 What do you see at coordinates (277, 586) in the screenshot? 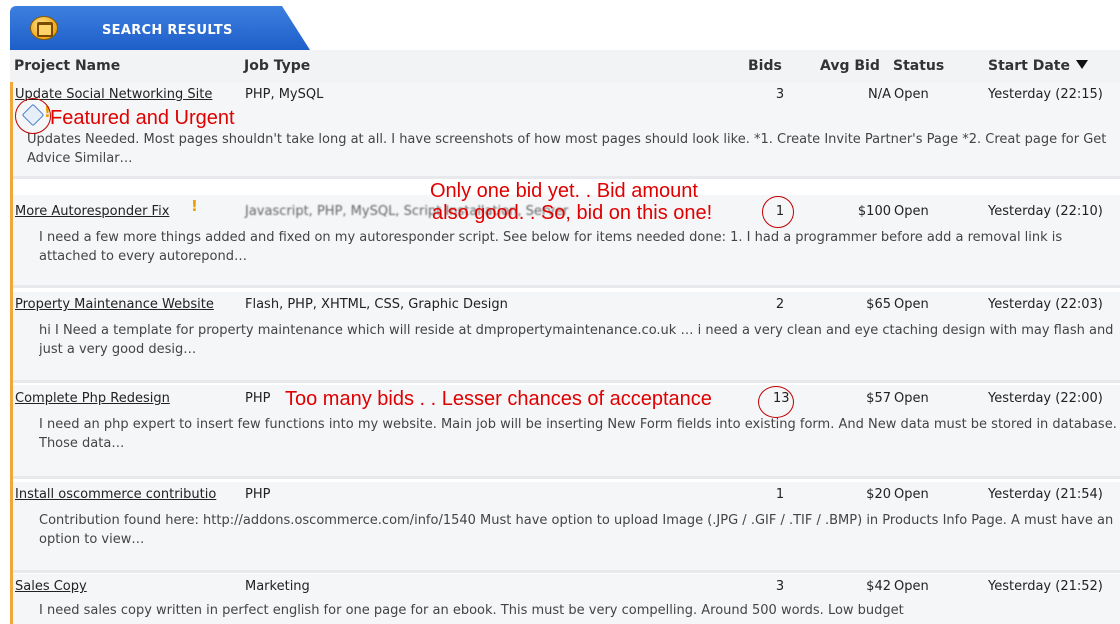
I see `job-type: Marketing` at bounding box center [277, 586].